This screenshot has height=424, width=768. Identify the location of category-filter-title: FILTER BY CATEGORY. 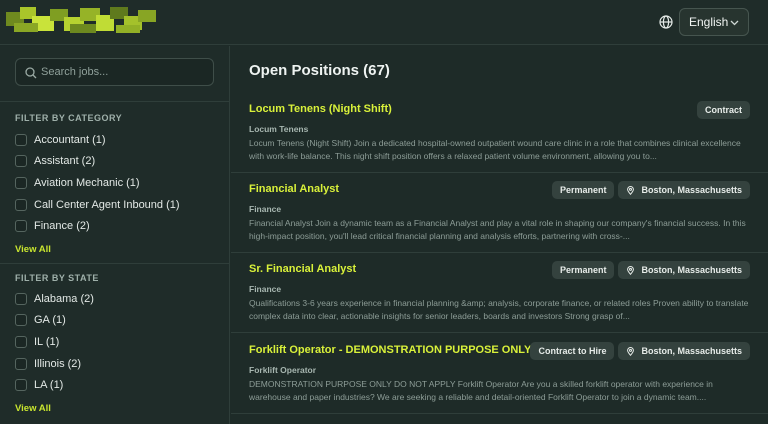
(69, 118).